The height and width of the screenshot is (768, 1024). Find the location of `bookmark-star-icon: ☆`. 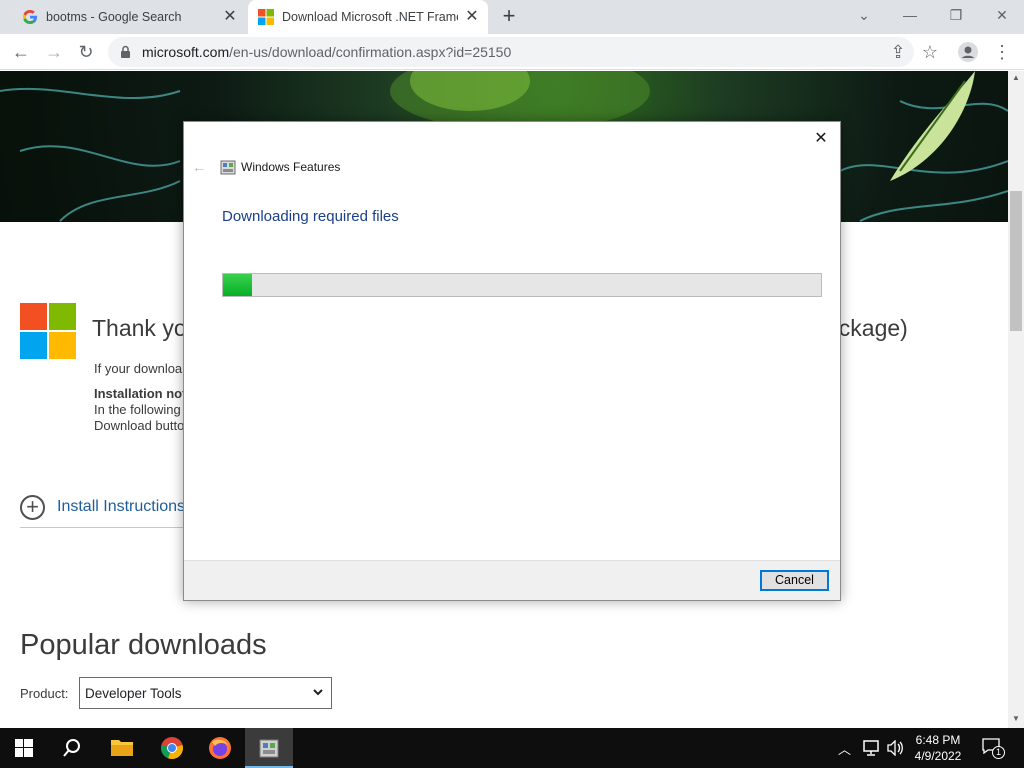

bookmark-star-icon: ☆ is located at coordinates (930, 52).